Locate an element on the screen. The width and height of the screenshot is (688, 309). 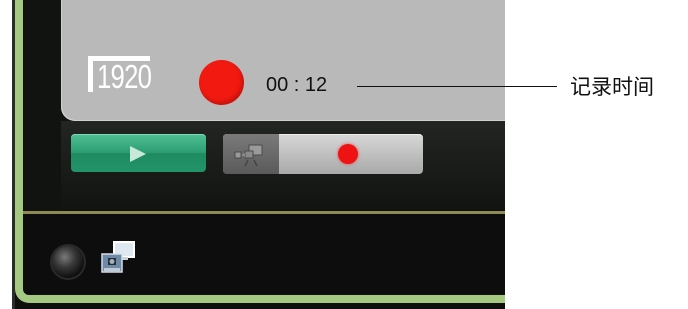
display-mode-icon is located at coordinates (119, 259).